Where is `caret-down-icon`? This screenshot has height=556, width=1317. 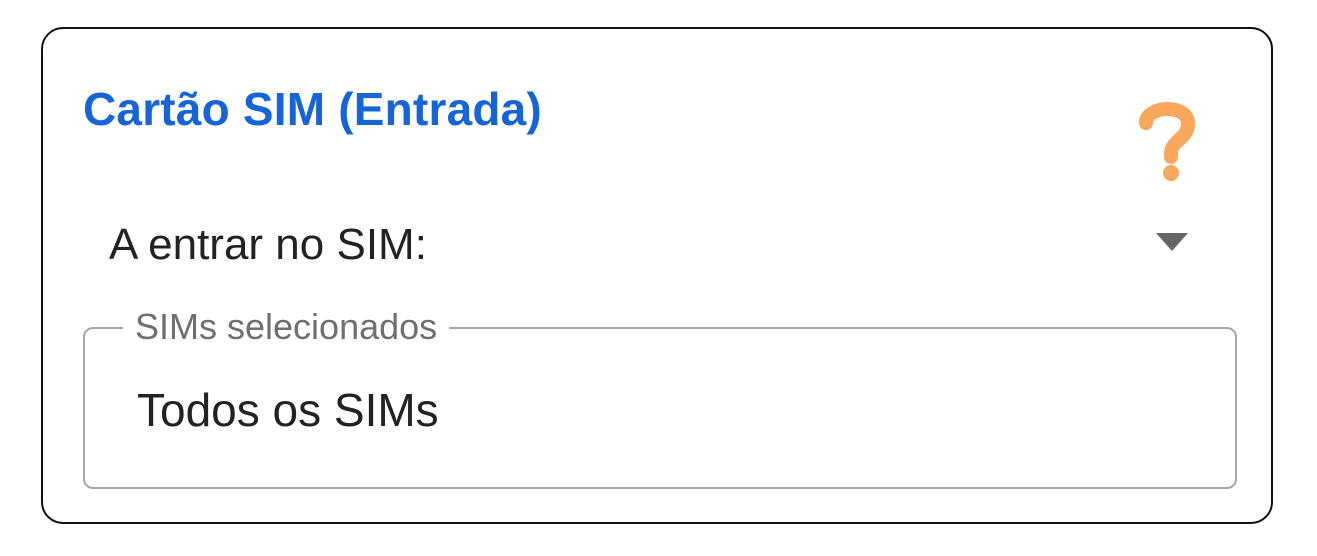
caret-down-icon is located at coordinates (1172, 243).